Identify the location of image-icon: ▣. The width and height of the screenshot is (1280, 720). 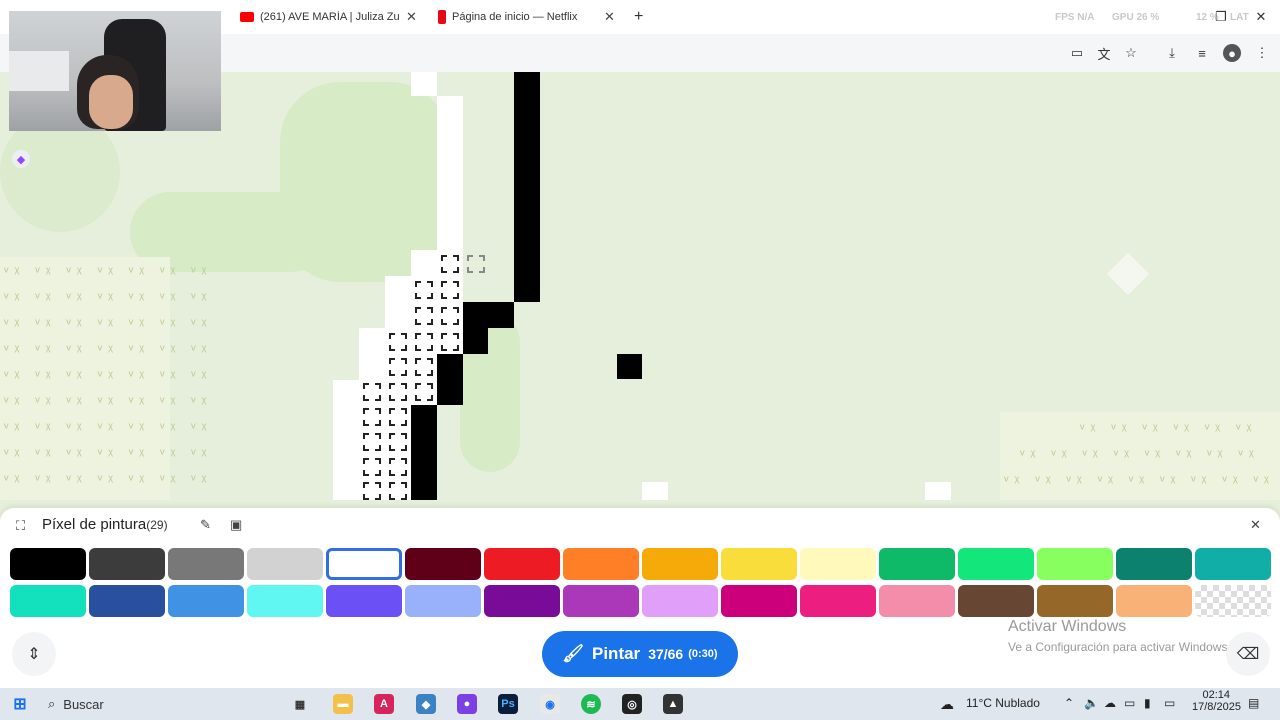
(236, 525).